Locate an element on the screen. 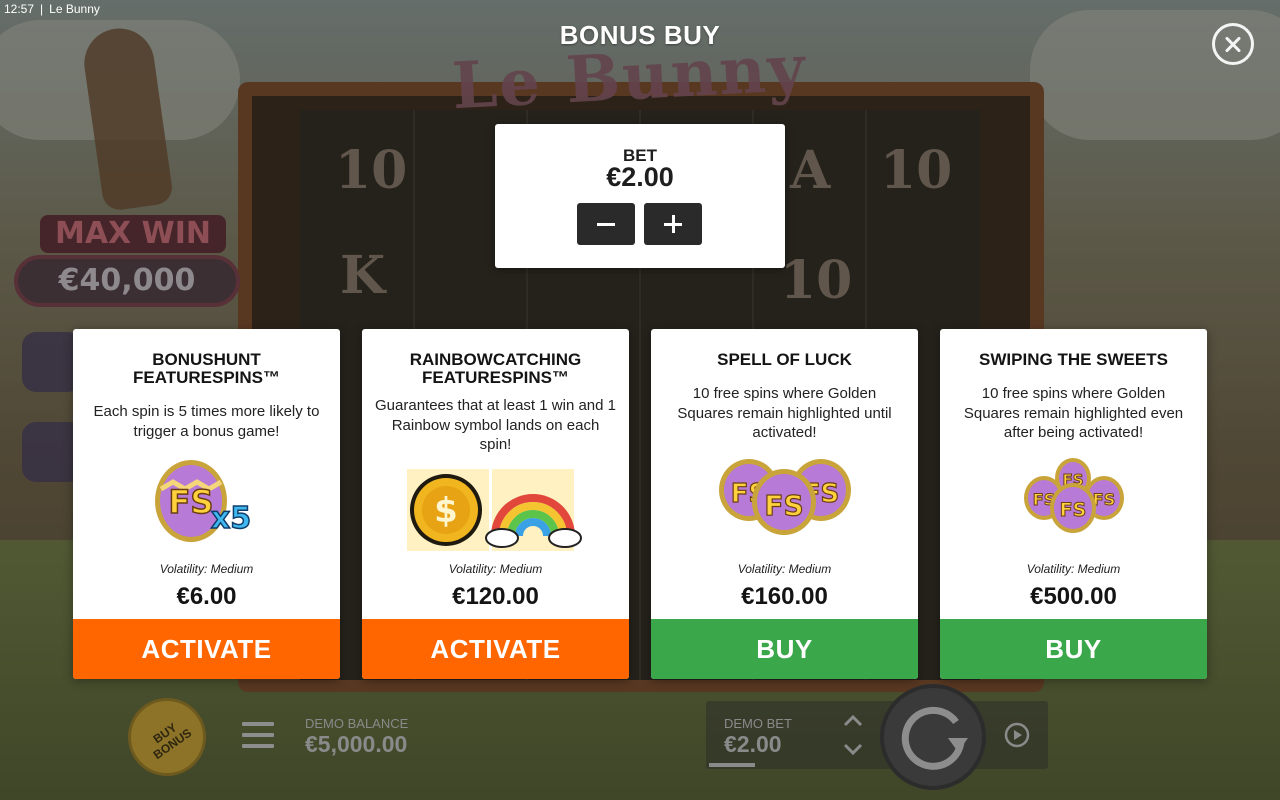  buy-bonus-label: BUY BONUS is located at coordinates (172, 741).